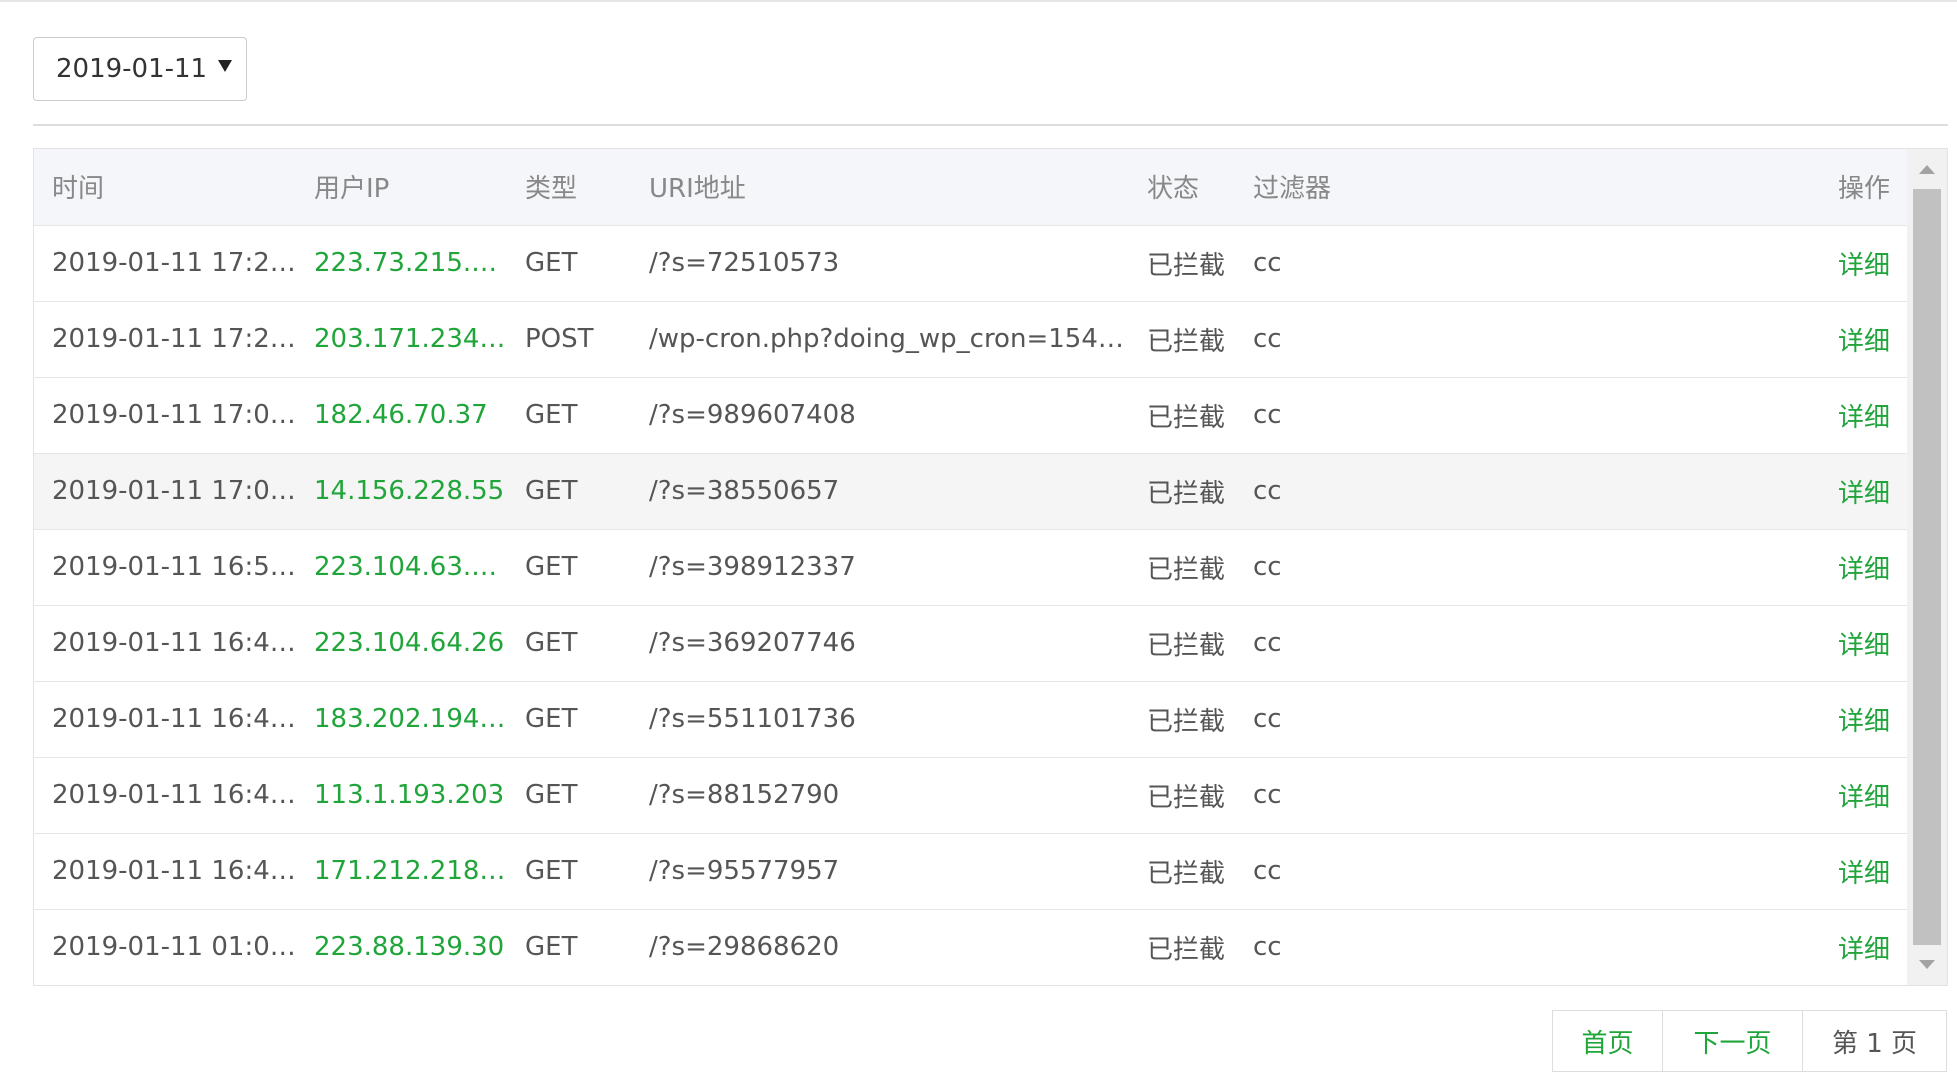 This screenshot has width=1957, height=1090. I want to click on scroll-down-arrow-icon, so click(1927, 964).